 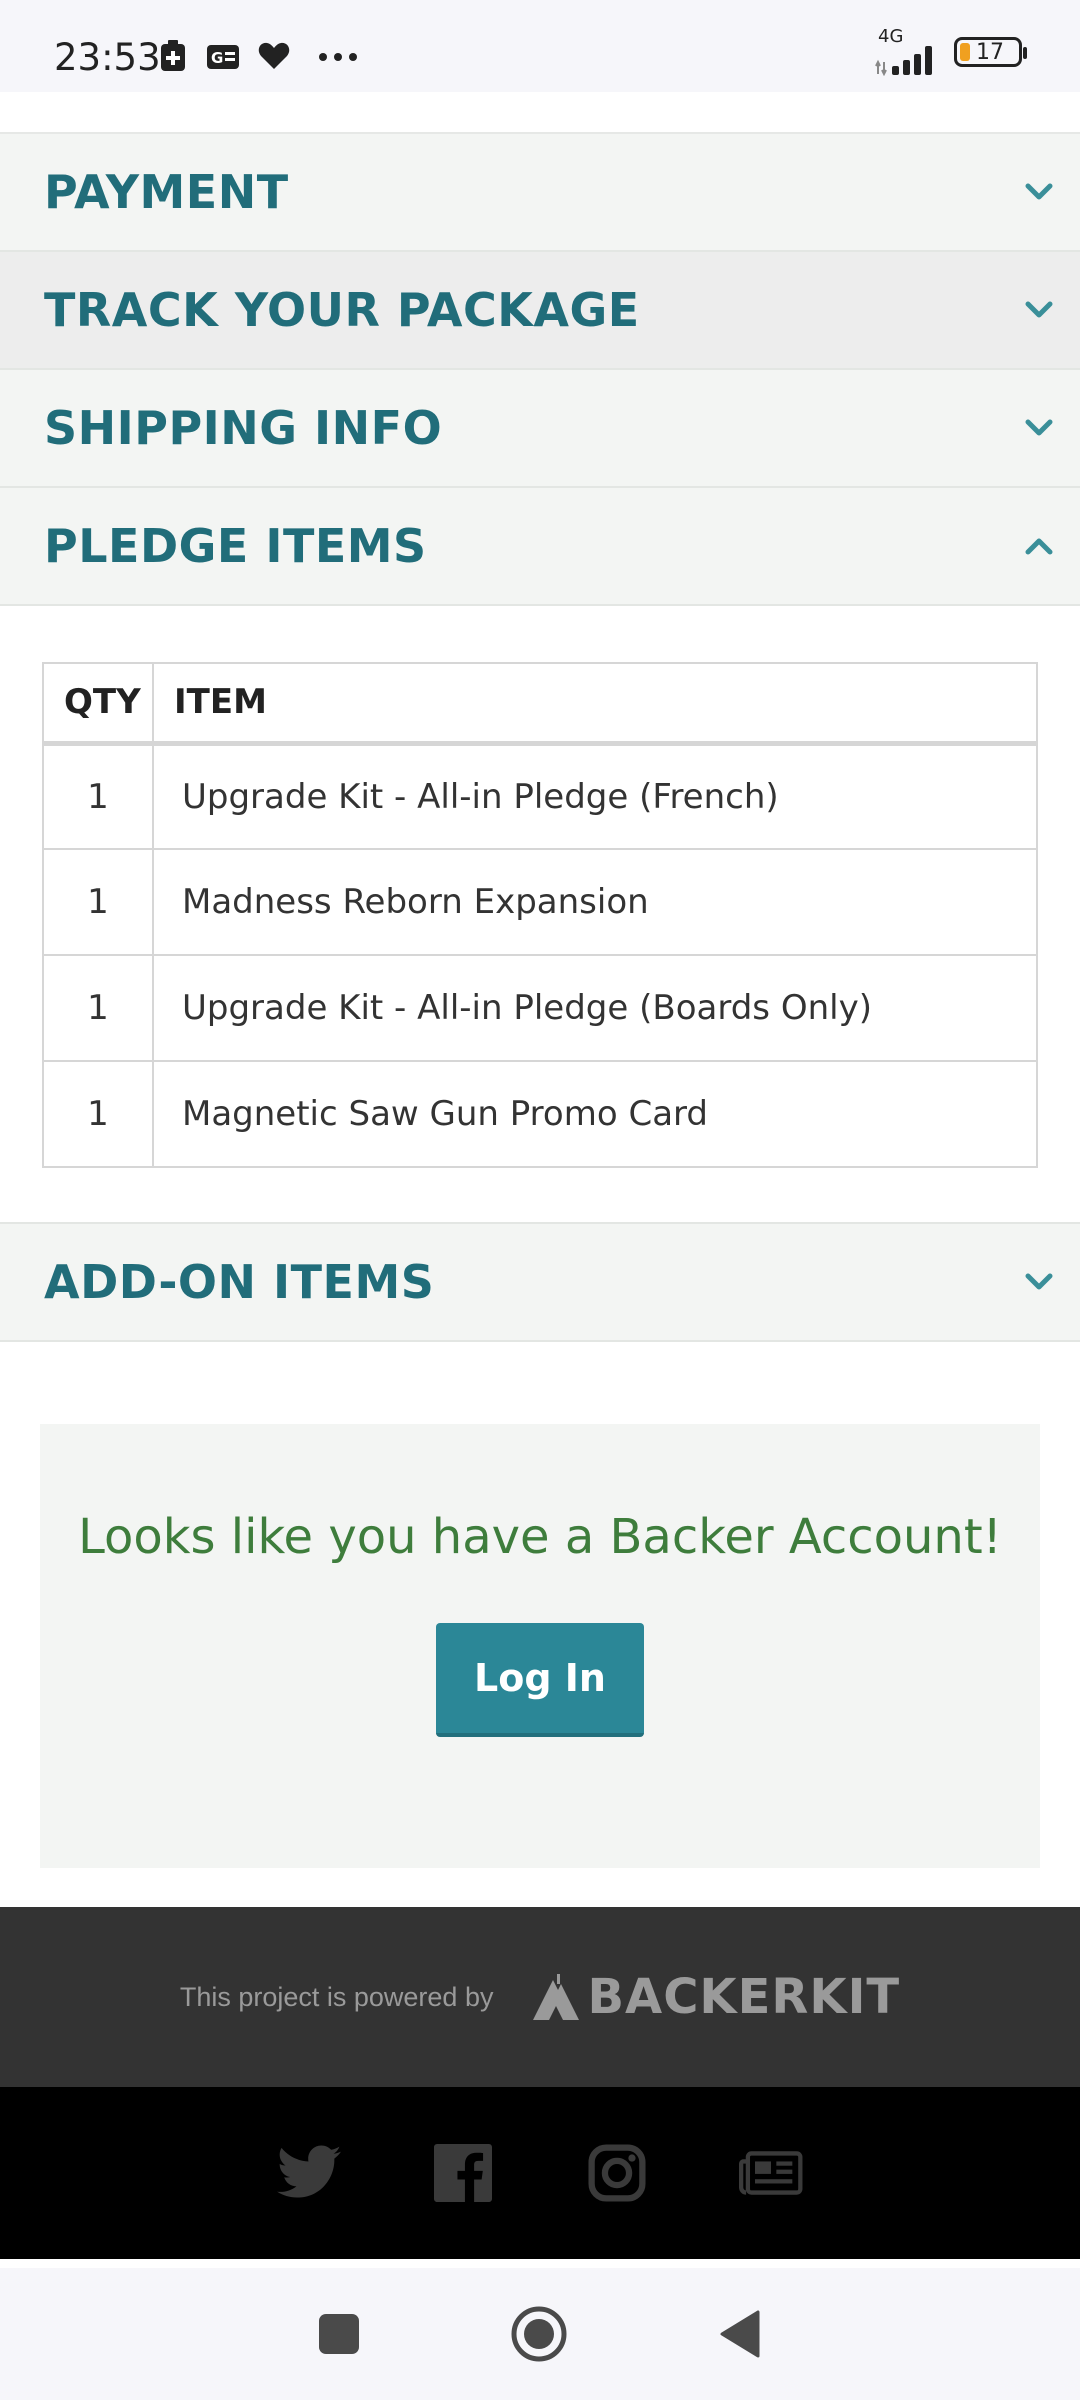 I want to click on facebook-link, so click(x=463, y=2173).